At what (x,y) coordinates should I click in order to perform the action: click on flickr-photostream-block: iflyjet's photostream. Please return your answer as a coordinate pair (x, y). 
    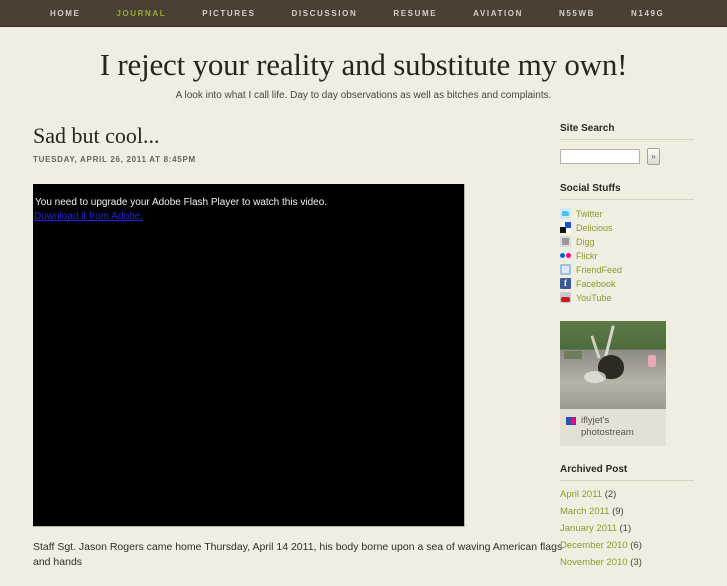
    Looking at the image, I should click on (627, 383).